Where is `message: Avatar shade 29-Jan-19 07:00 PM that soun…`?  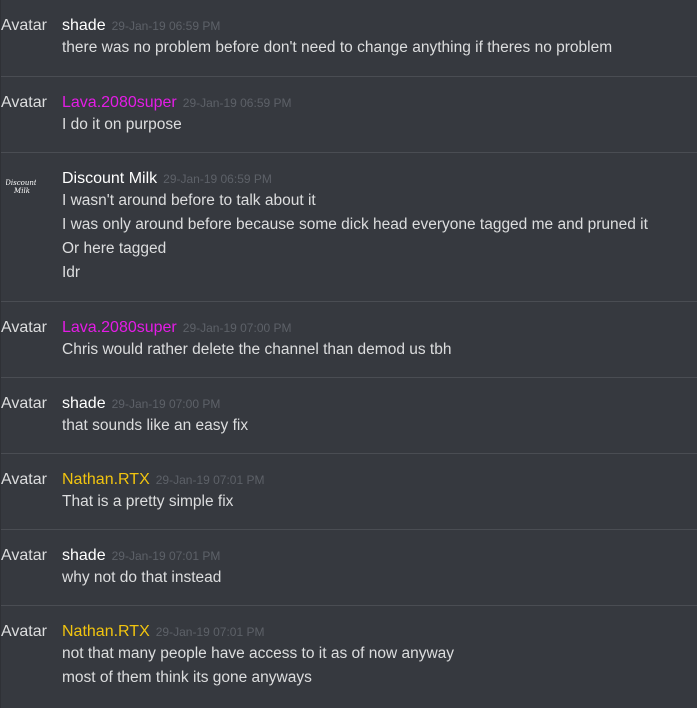
message: Avatar shade 29-Jan-19 07:00 PM that soun… is located at coordinates (349, 416).